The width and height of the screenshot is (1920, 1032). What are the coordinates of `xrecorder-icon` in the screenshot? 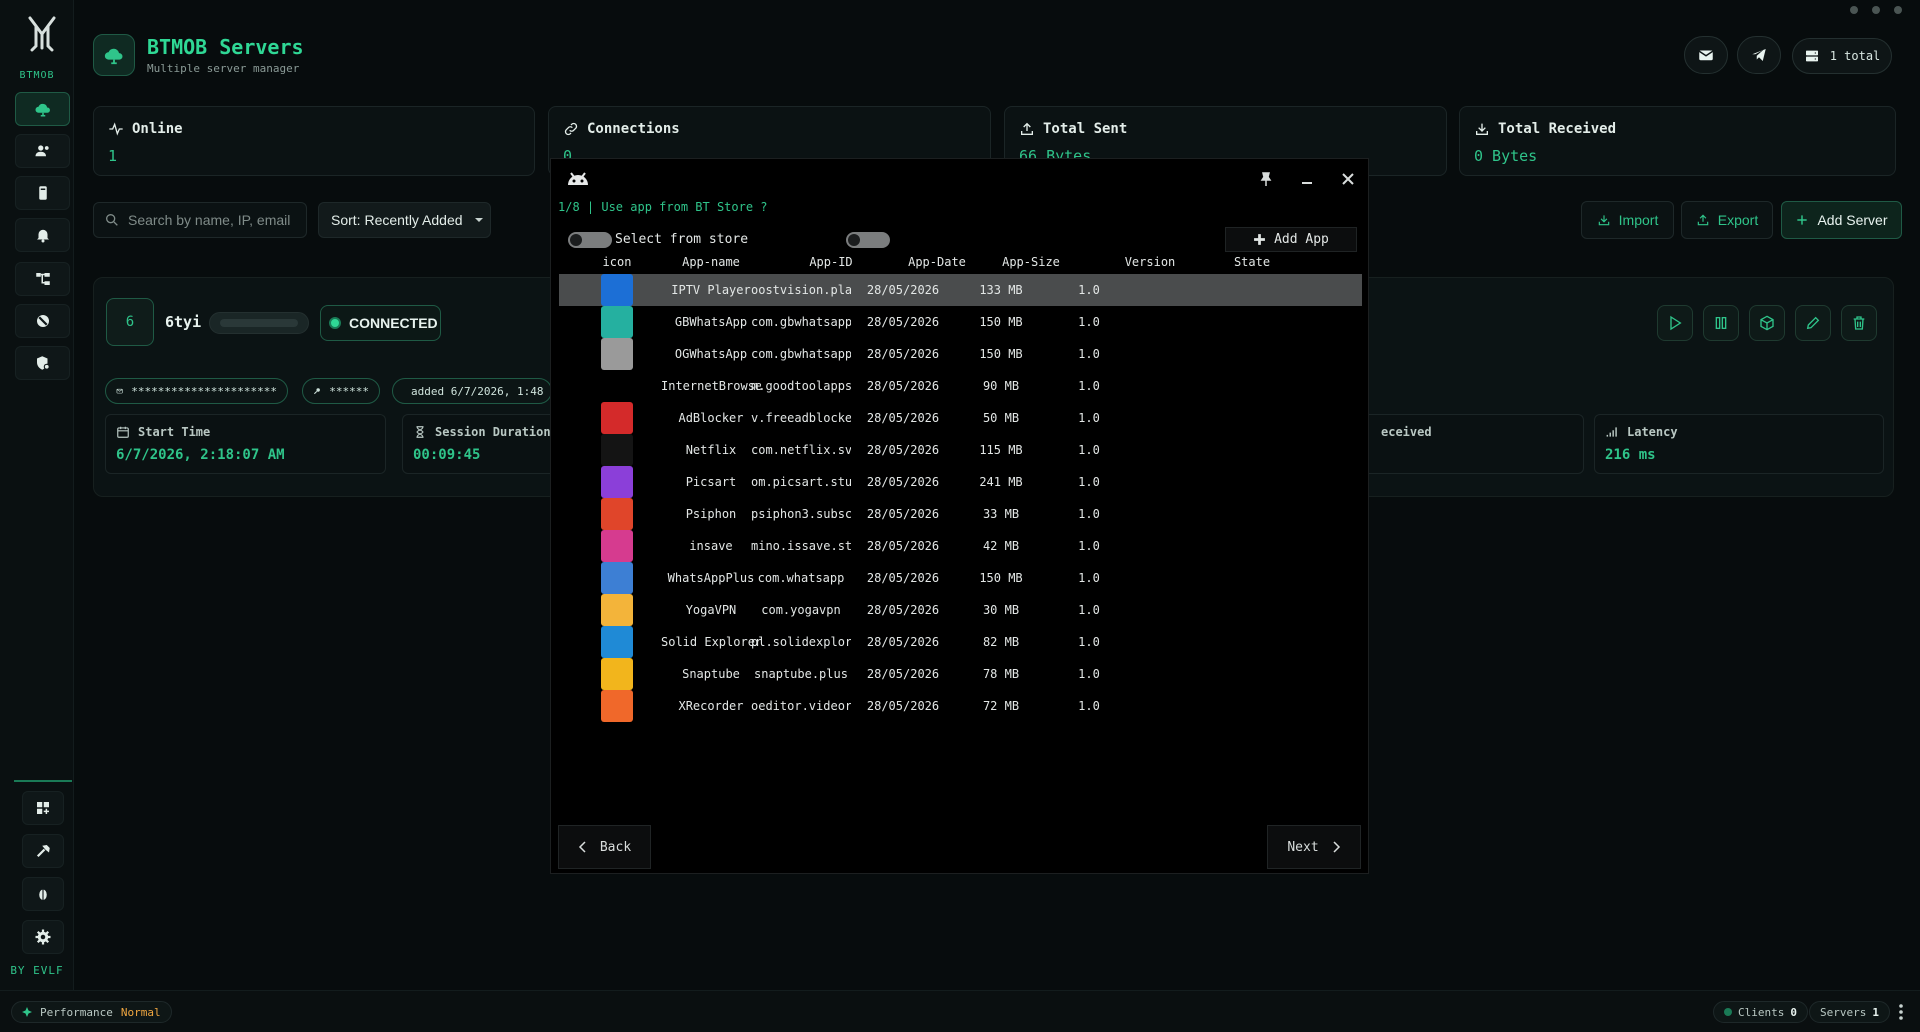 It's located at (617, 706).